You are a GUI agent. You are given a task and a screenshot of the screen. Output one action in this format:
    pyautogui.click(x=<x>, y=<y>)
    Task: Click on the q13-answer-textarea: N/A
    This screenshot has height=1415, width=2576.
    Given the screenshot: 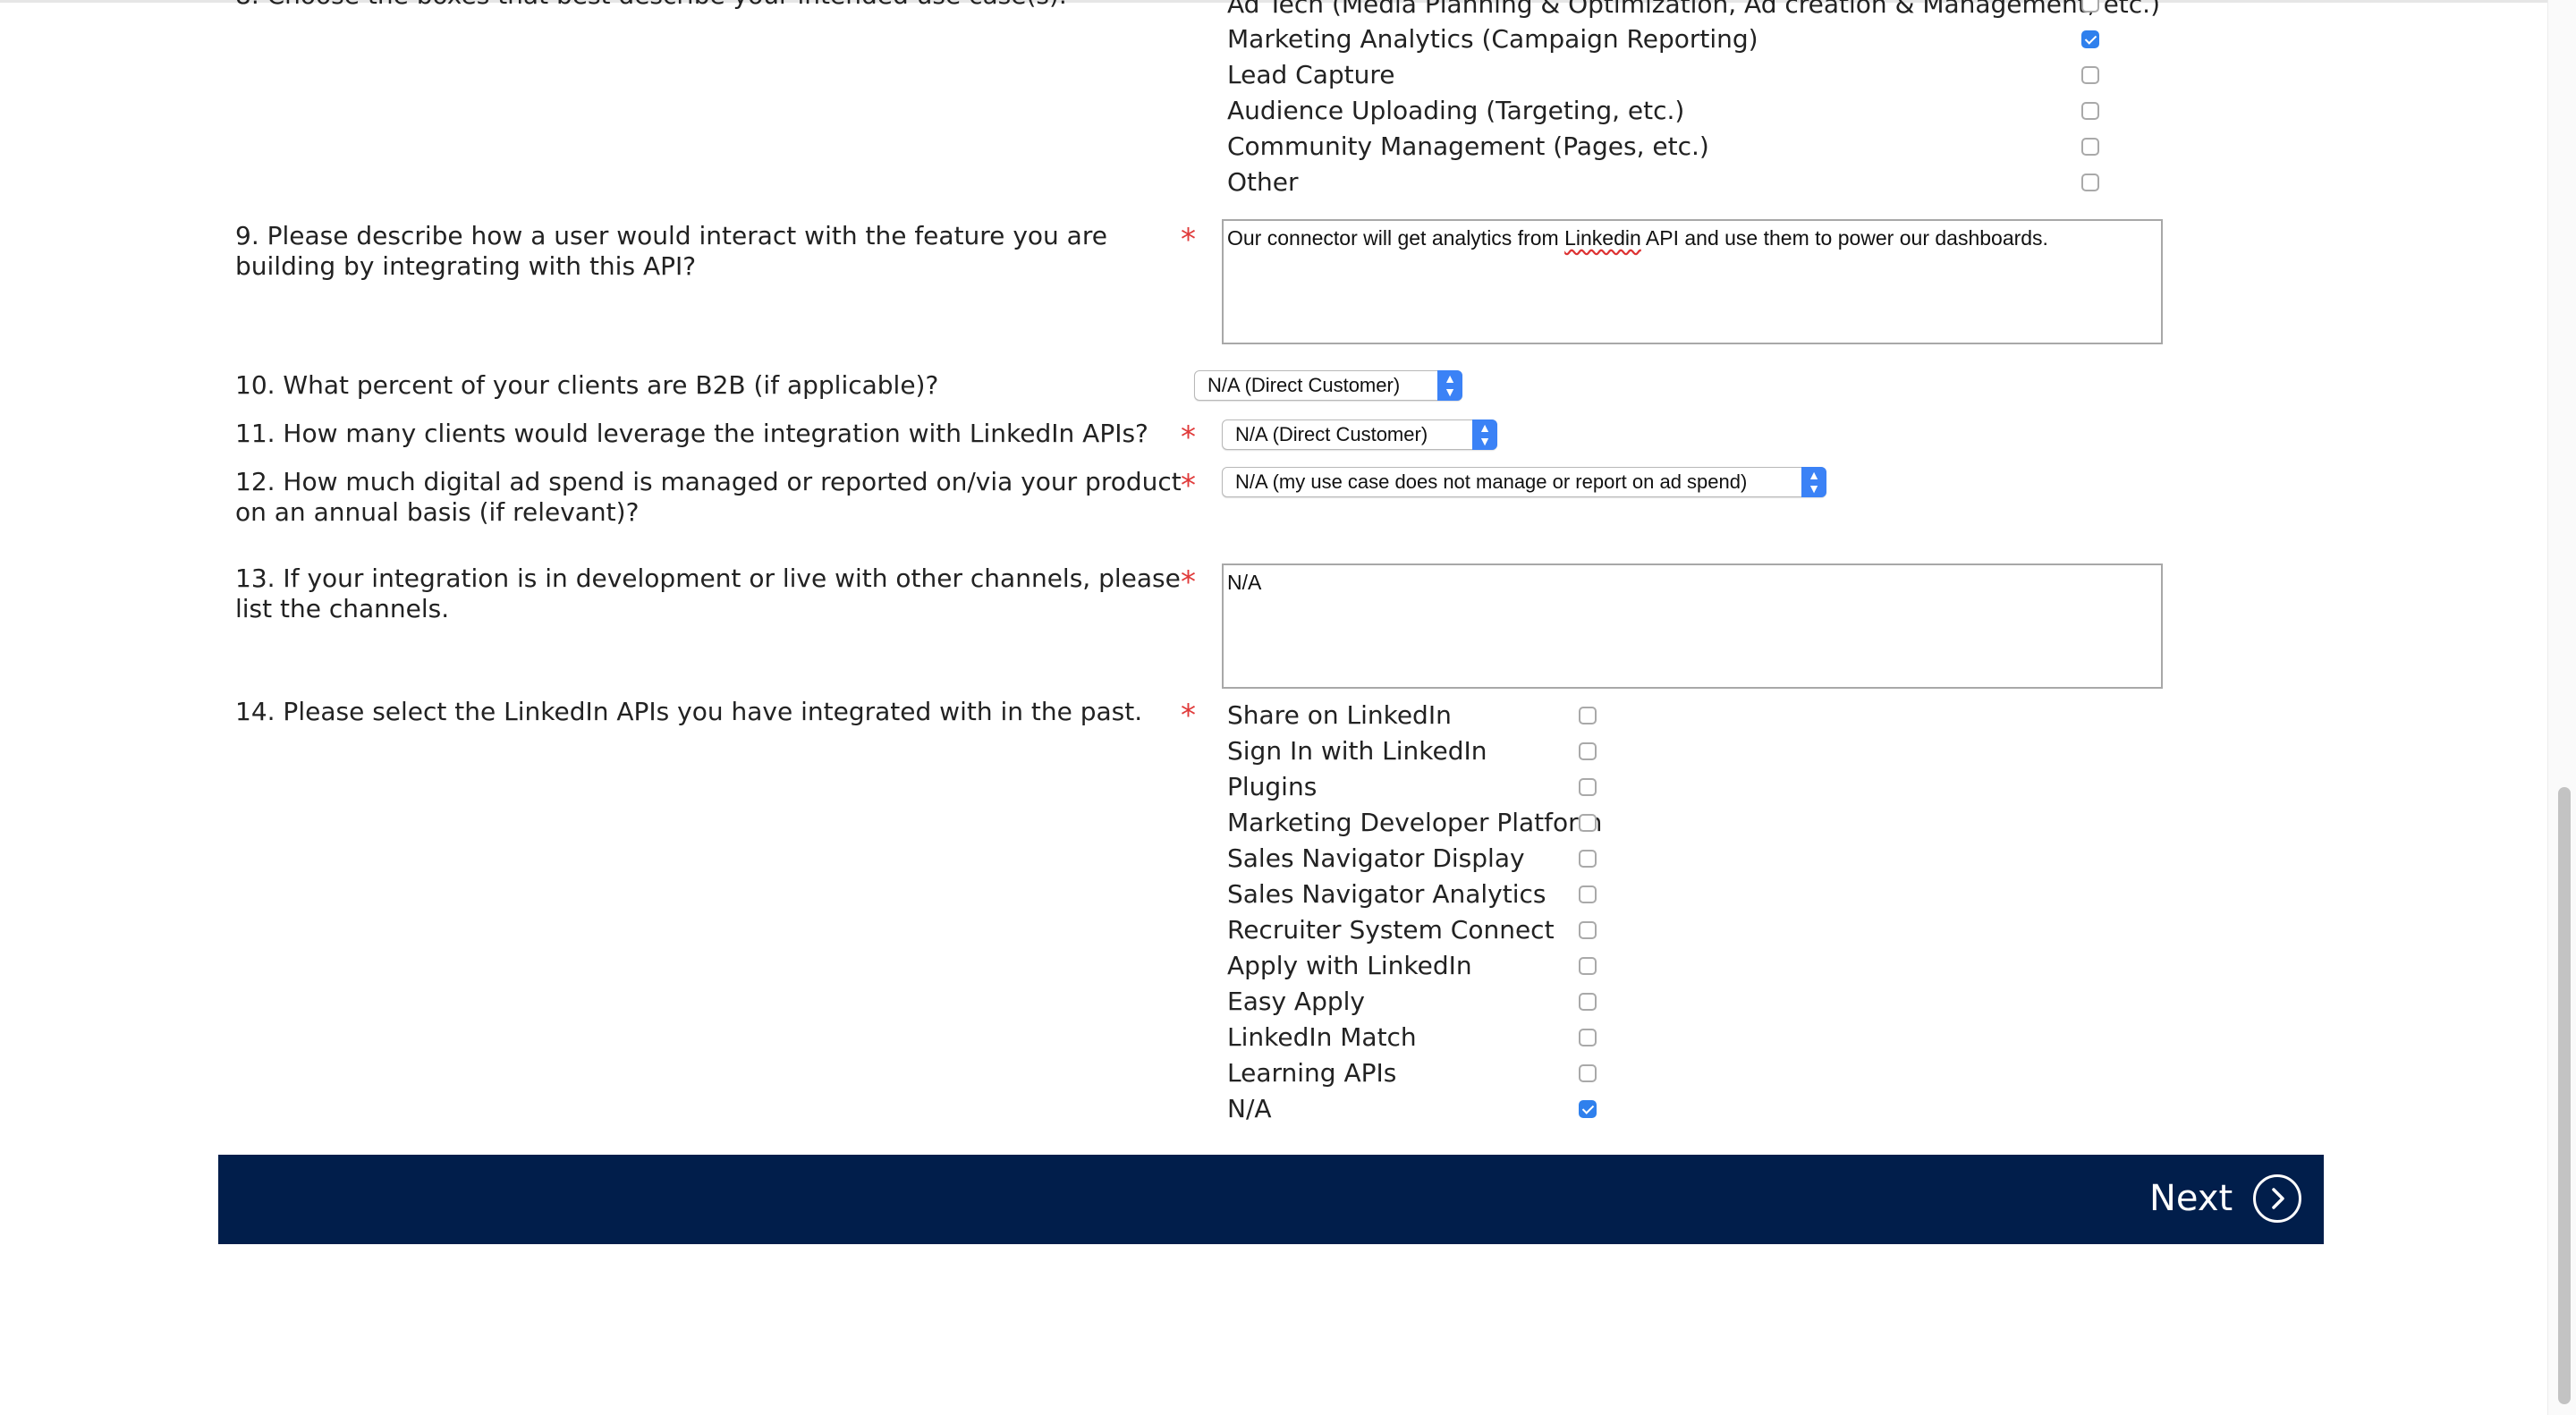 What is the action you would take?
    pyautogui.click(x=1692, y=626)
    